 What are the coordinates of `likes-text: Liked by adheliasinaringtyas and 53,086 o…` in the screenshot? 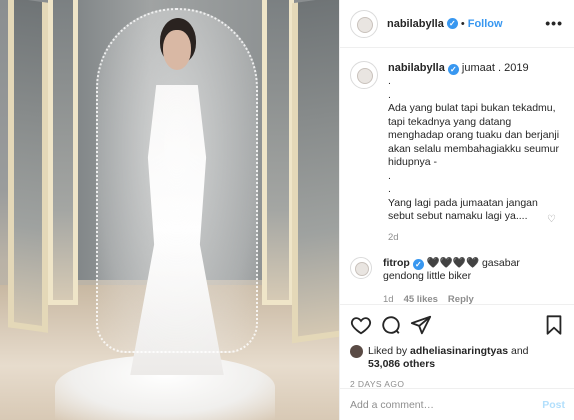 It's located at (448, 358).